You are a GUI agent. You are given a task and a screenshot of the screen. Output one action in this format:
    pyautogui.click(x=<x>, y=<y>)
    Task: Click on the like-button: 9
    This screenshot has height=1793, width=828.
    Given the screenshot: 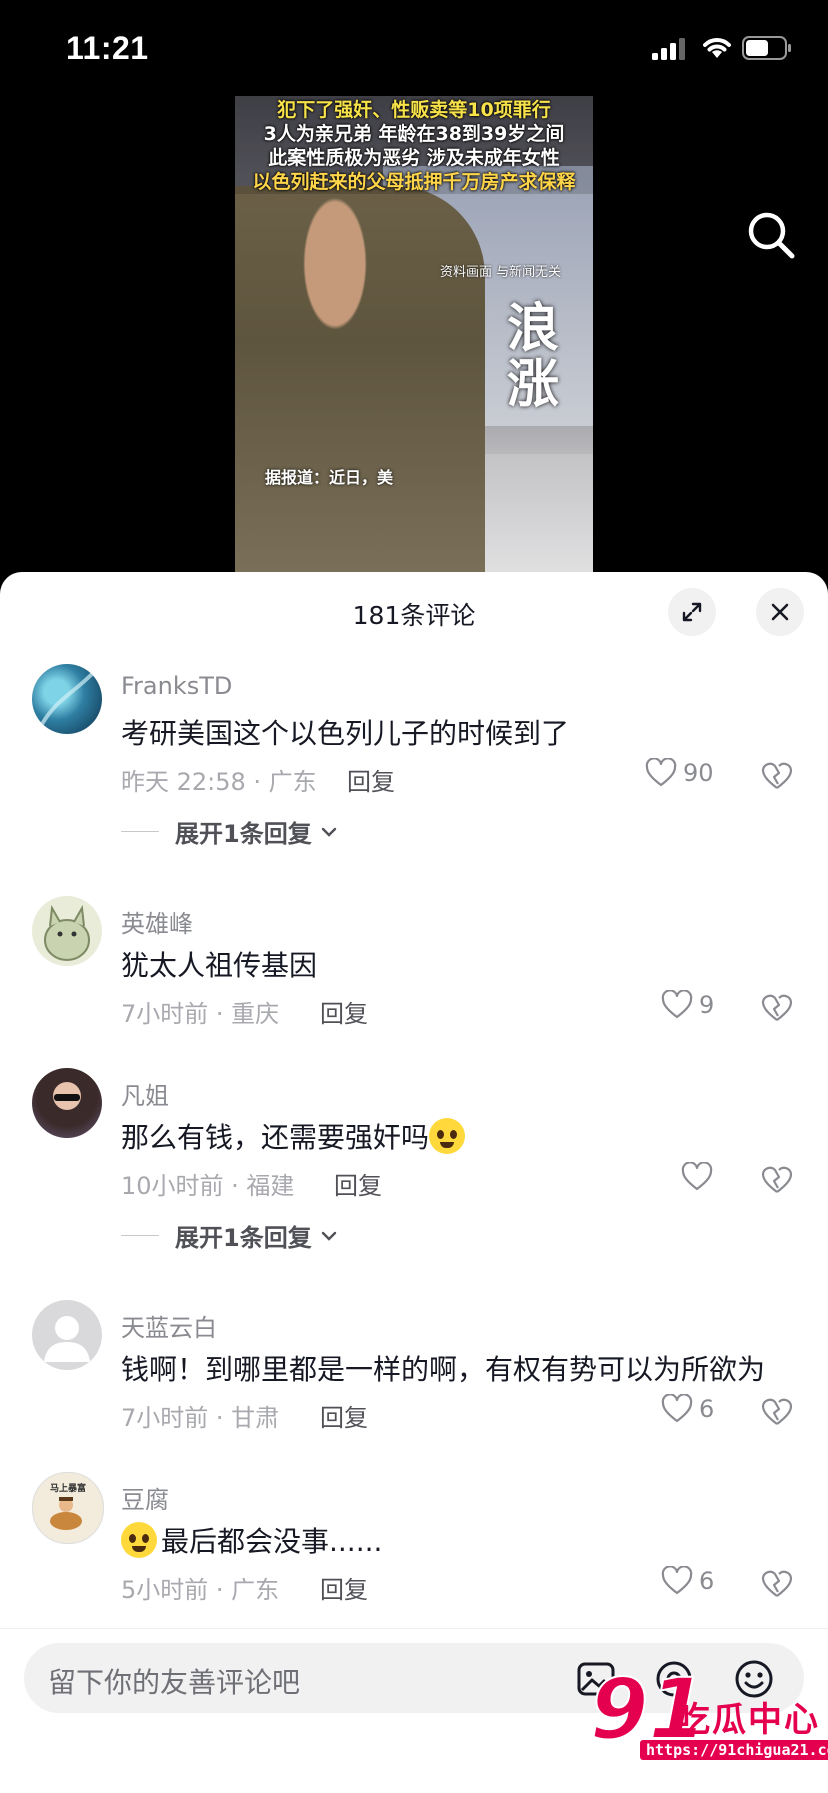 What is the action you would take?
    pyautogui.click(x=687, y=1005)
    